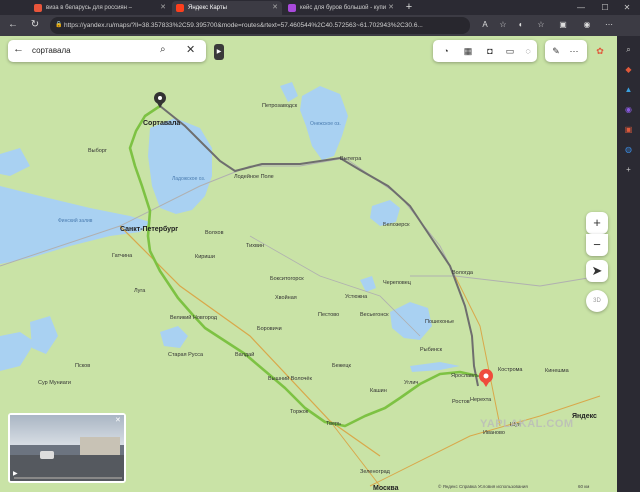  What do you see at coordinates (374, 315) in the screenshot?
I see `city-label: Весьегонск` at bounding box center [374, 315].